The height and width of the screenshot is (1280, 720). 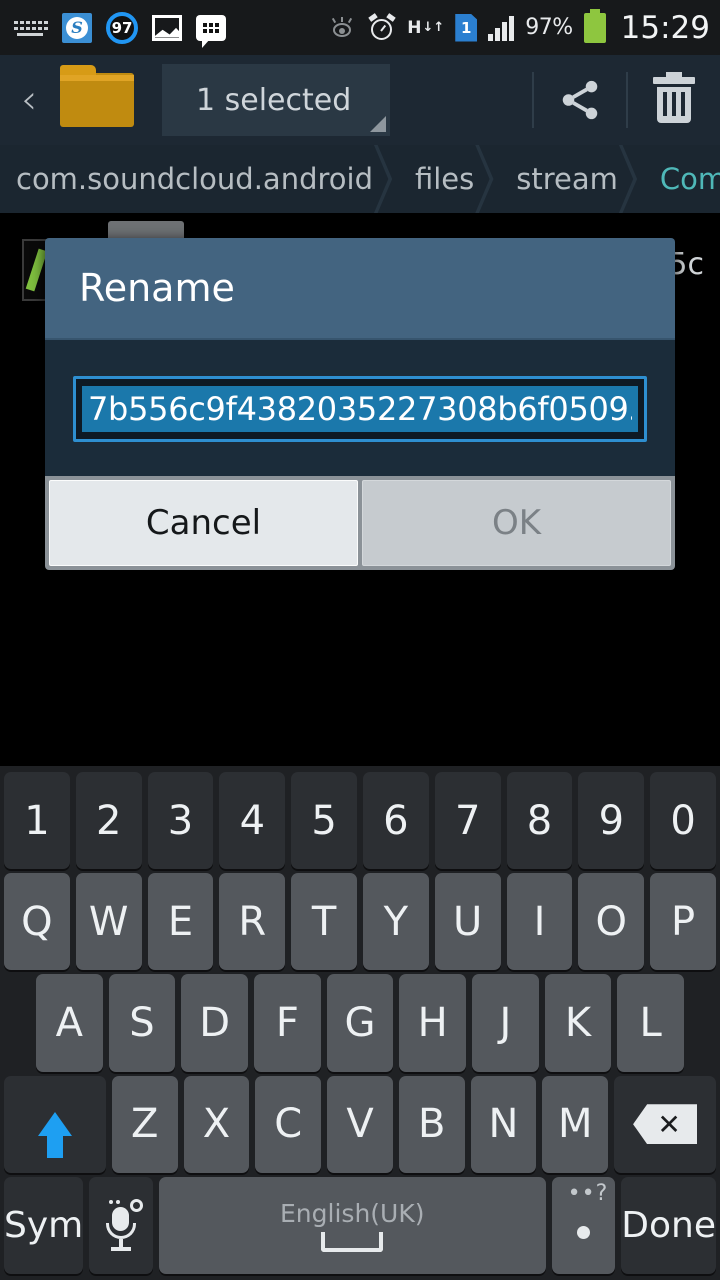 What do you see at coordinates (37, 821) in the screenshot?
I see `key-1: 1` at bounding box center [37, 821].